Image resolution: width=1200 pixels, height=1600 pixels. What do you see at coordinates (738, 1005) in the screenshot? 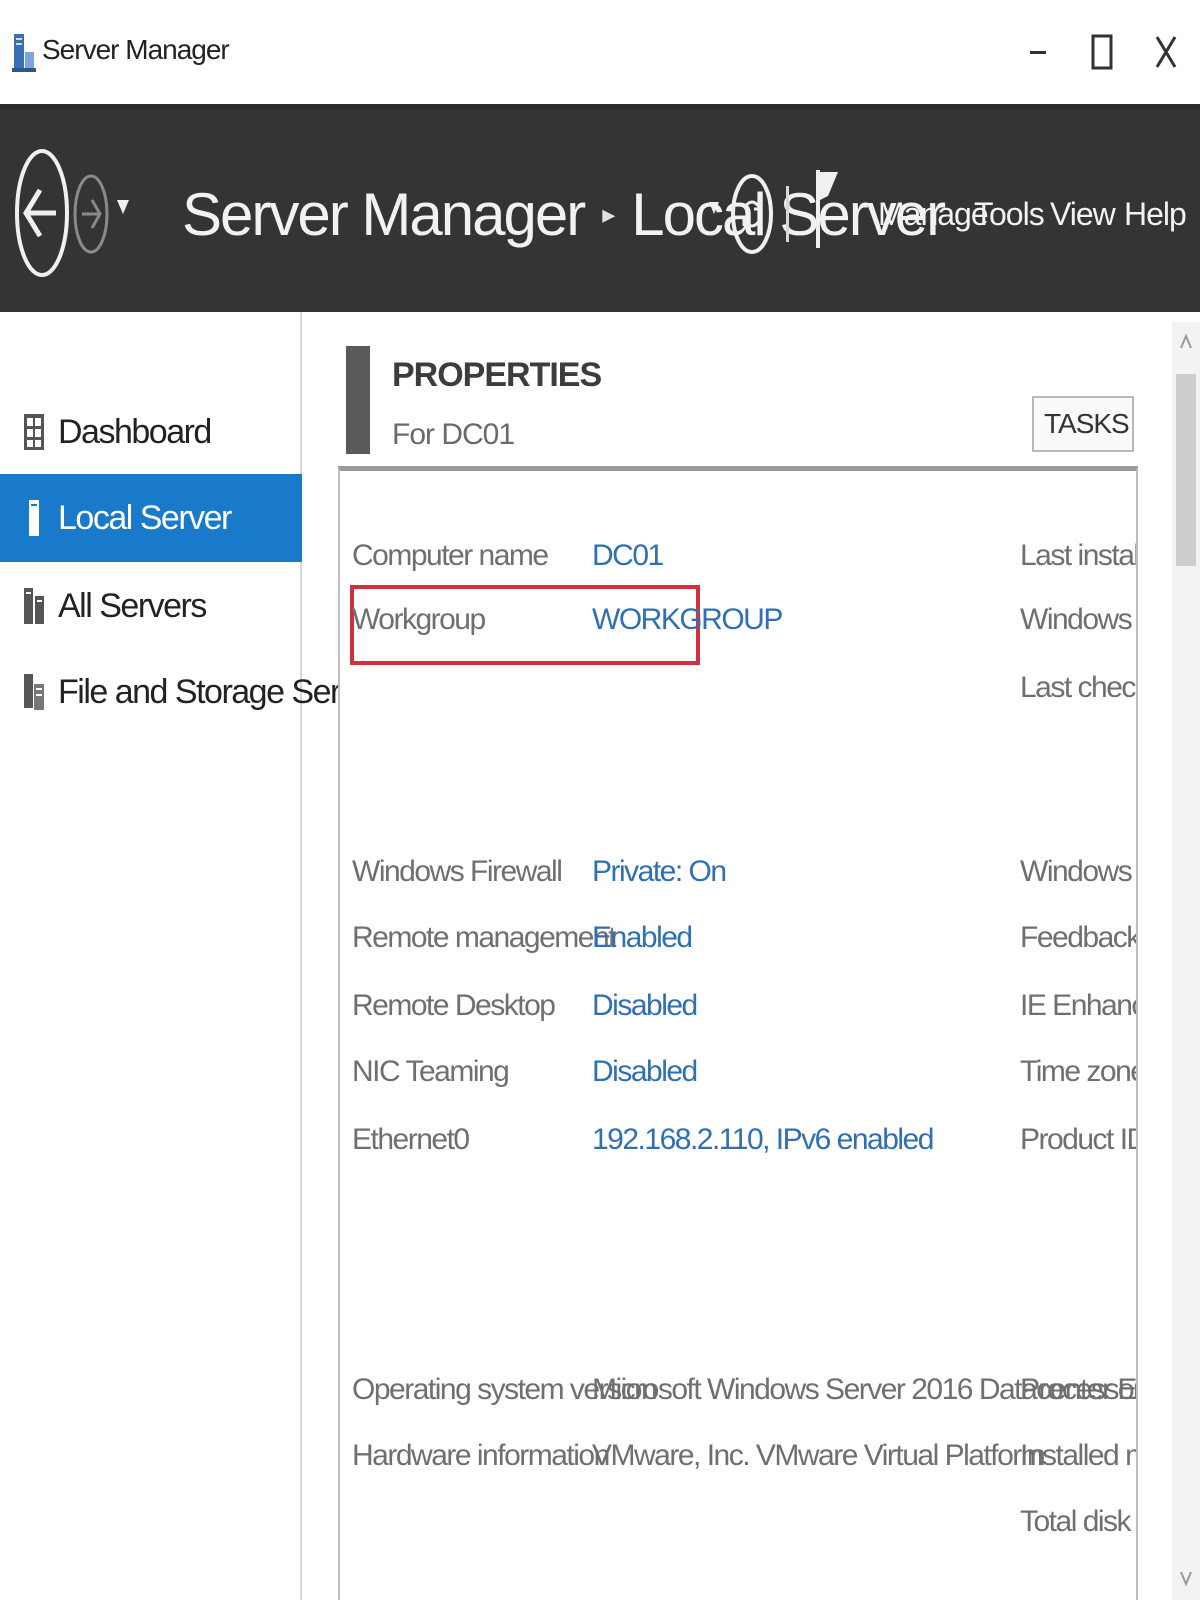
I see `property-row-remote-desktop: Remote Desktop Disabled IE Enhanced Se` at bounding box center [738, 1005].